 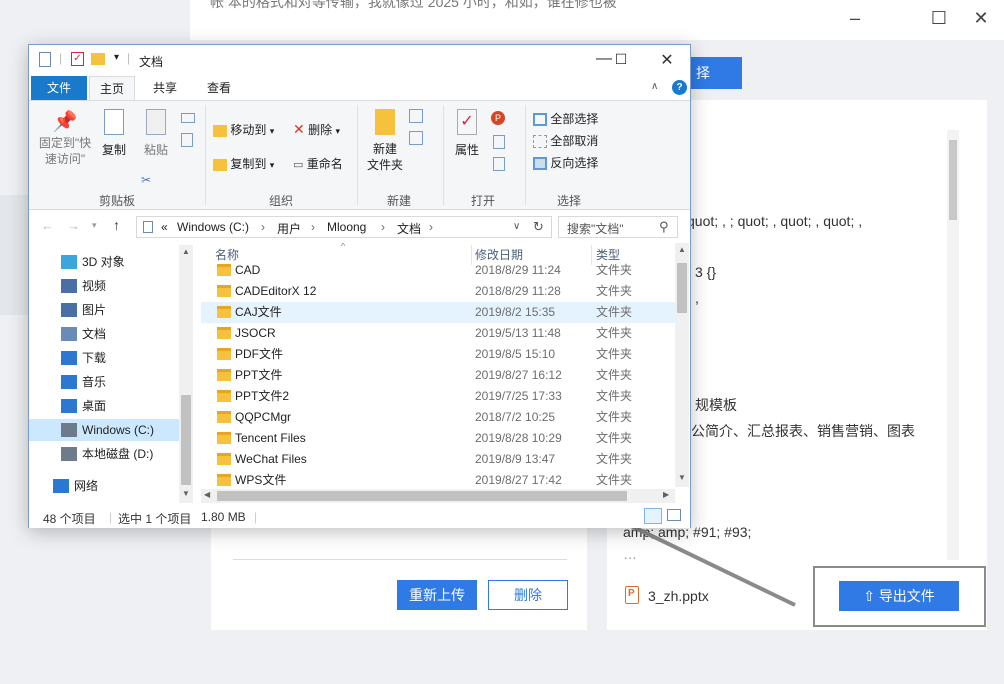 I want to click on forward-arrow-icon: →, so click(x=73, y=225).